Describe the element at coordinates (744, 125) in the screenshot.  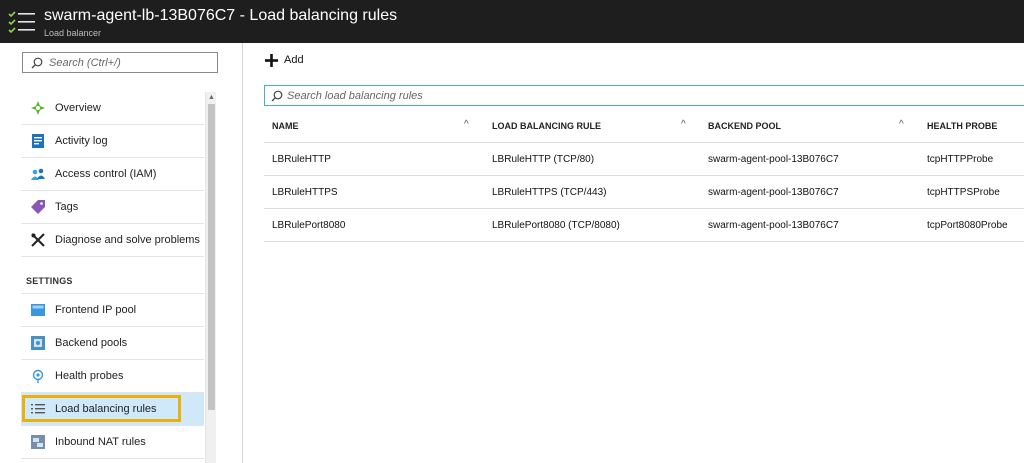
I see `column-header-backend-pool: BACKEND POOL` at that location.